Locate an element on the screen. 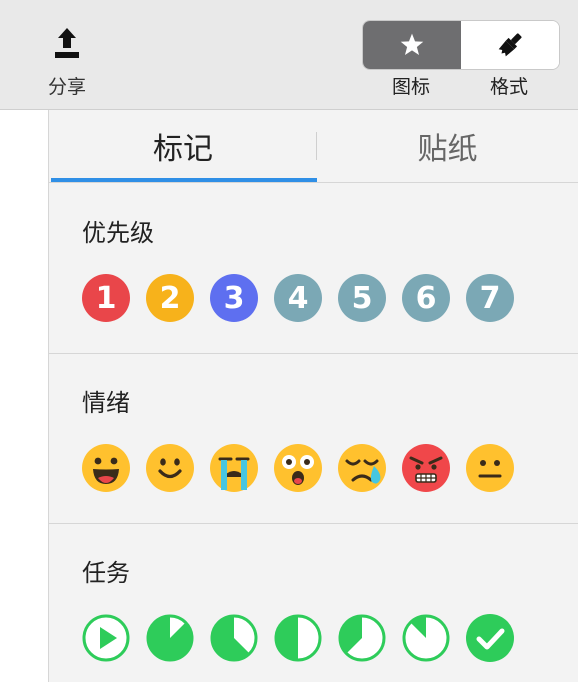  priority-4-icon: 4 is located at coordinates (298, 298).